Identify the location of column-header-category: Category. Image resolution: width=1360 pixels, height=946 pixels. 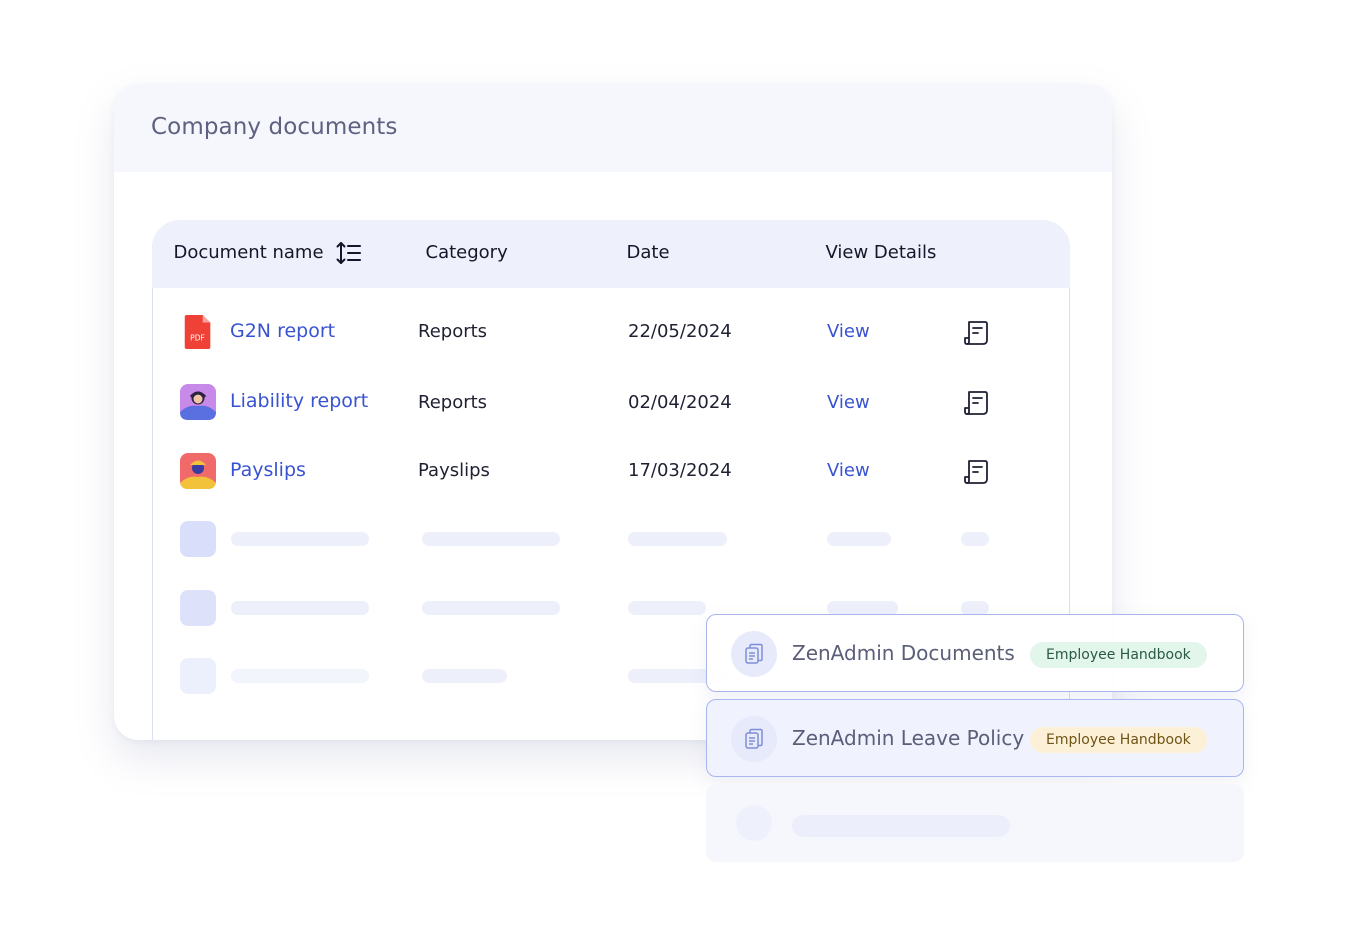
(466, 252).